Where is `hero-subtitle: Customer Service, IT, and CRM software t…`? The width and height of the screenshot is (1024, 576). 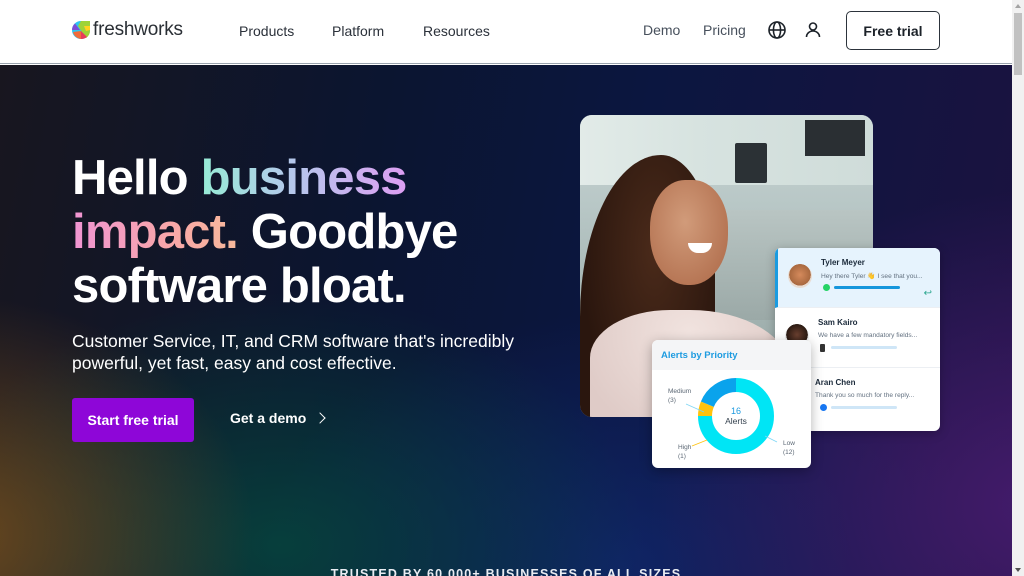 hero-subtitle: Customer Service, IT, and CRM software t… is located at coordinates (293, 352).